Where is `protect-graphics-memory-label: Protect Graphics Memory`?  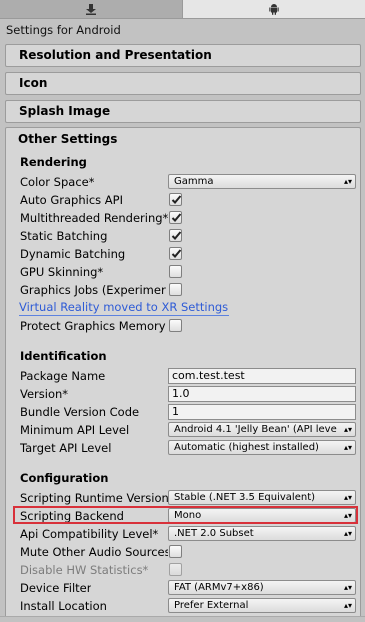 protect-graphics-memory-label: Protect Graphics Memory is located at coordinates (93, 326).